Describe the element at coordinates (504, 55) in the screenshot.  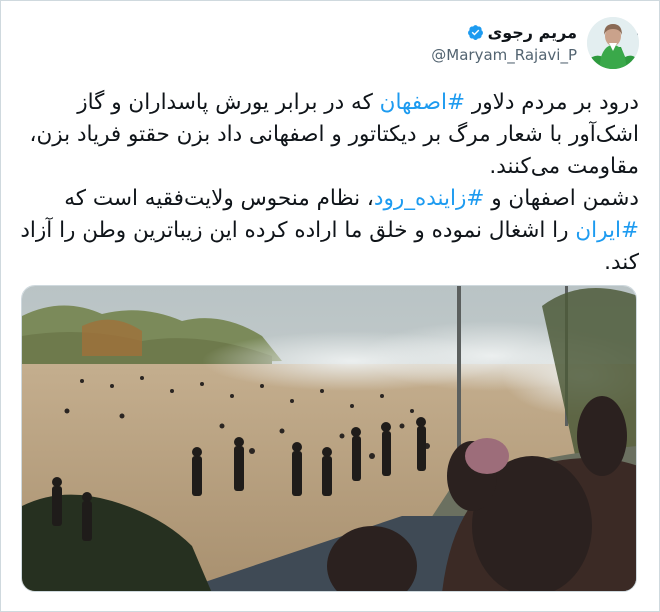
I see `author-handle: @Maryam_Rajavi_P` at that location.